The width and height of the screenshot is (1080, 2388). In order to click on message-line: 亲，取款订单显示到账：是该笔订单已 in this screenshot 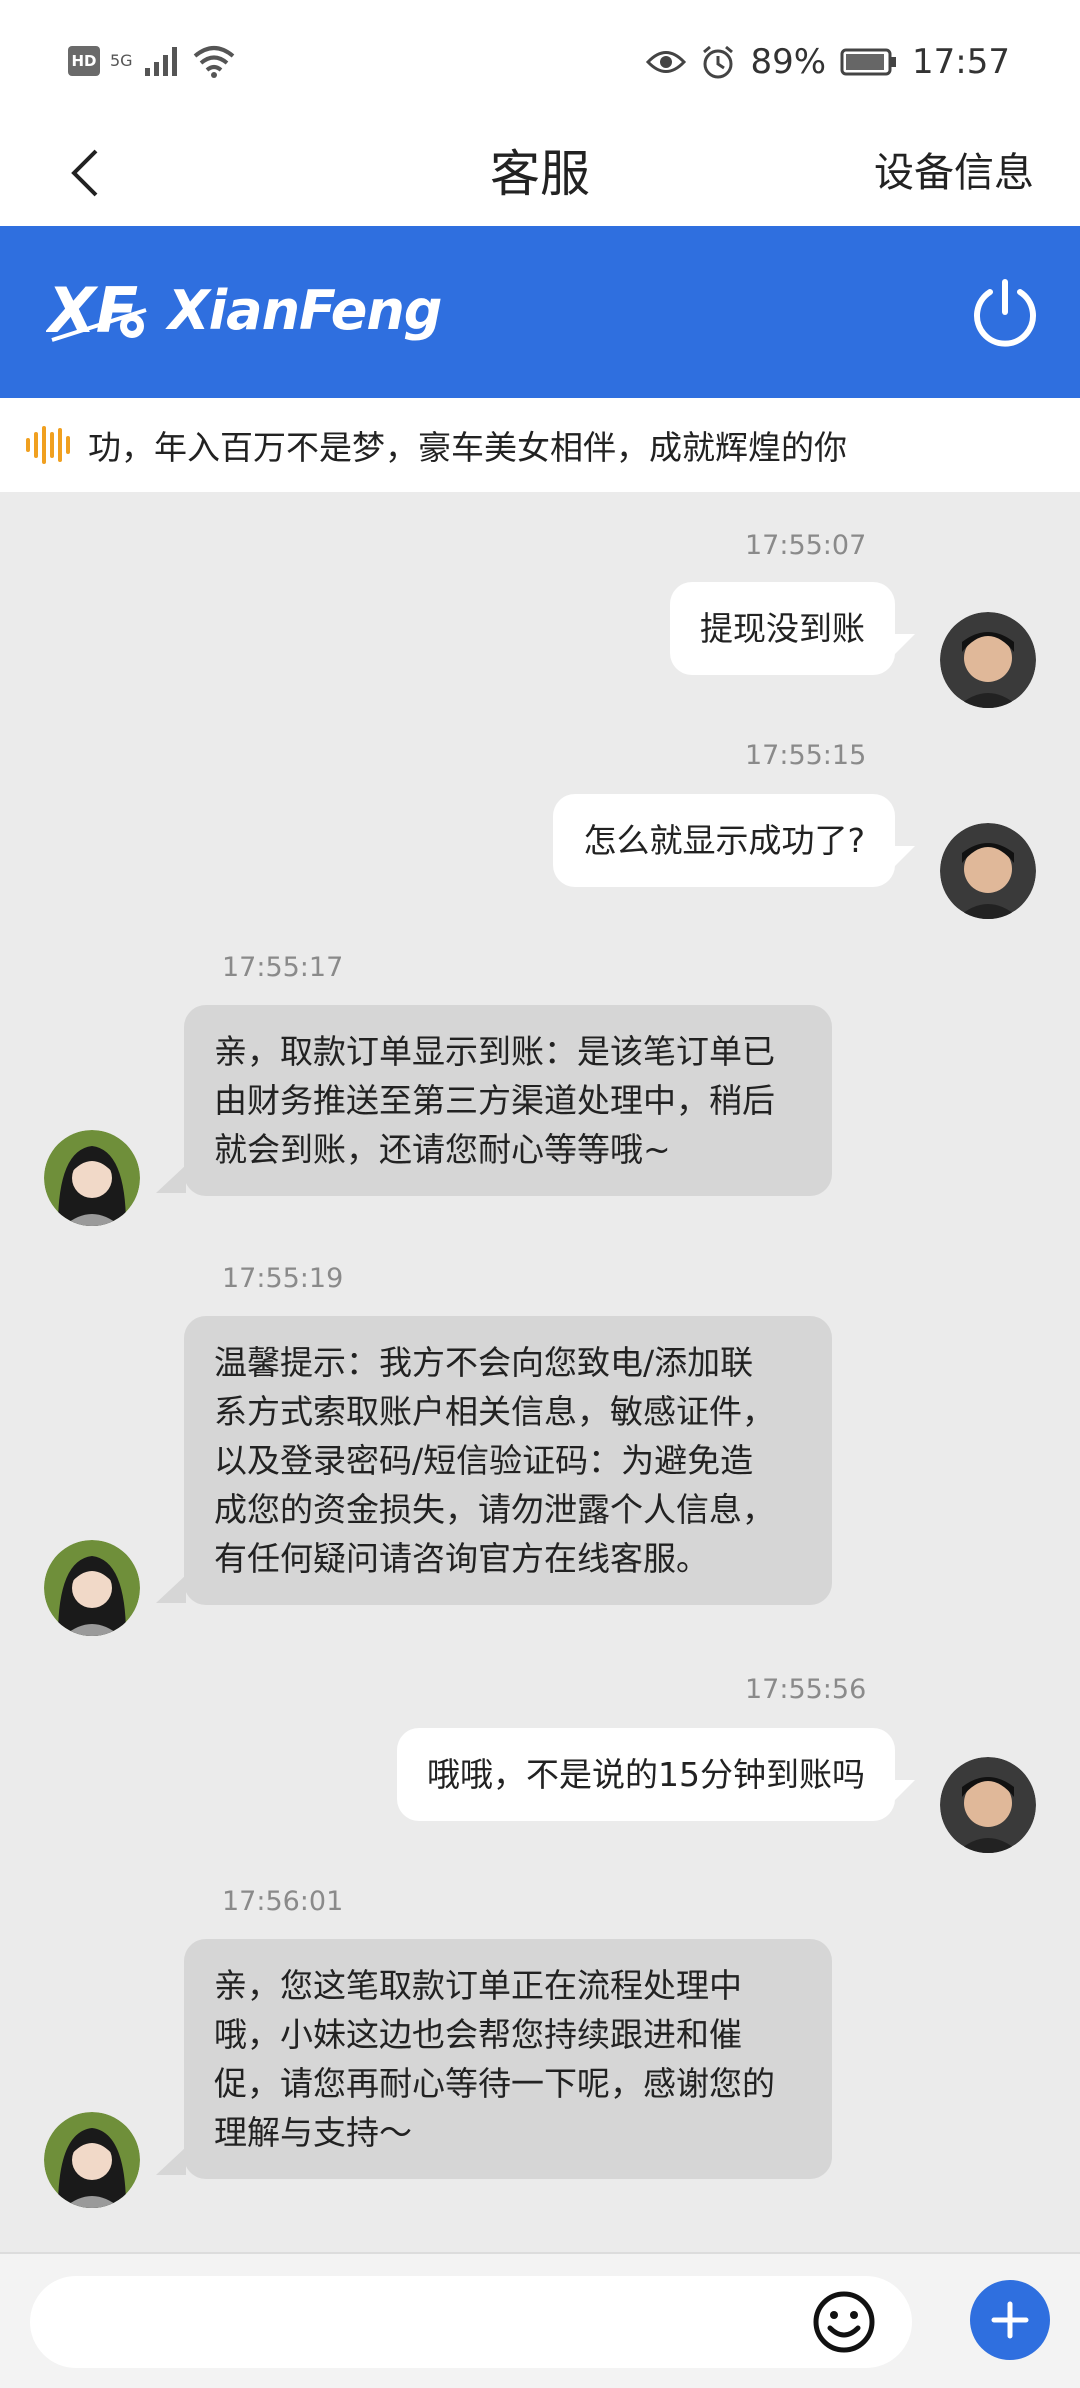, I will do `click(494, 1051)`.